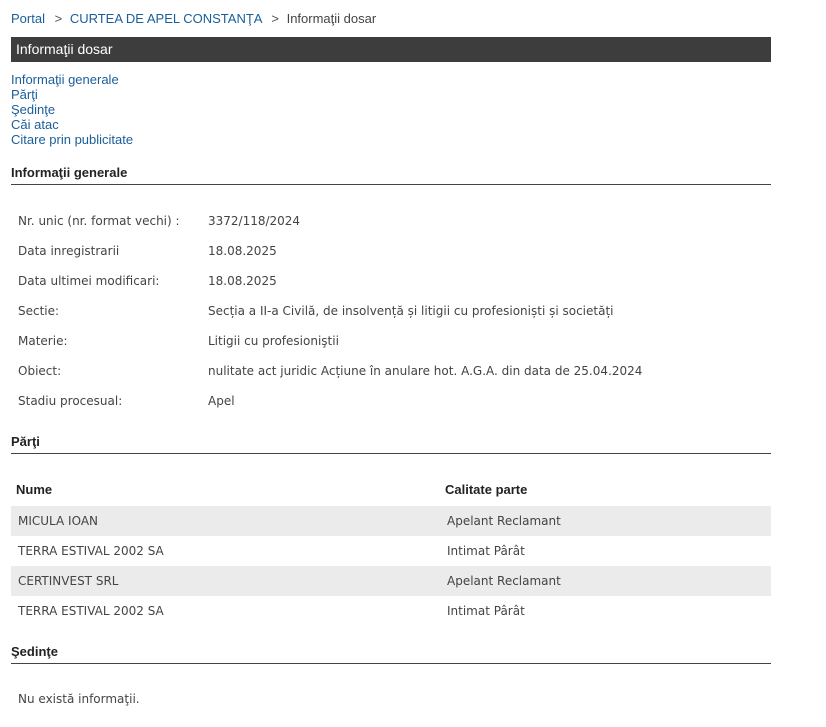  I want to click on parties-heading: Părţi, so click(391, 444).